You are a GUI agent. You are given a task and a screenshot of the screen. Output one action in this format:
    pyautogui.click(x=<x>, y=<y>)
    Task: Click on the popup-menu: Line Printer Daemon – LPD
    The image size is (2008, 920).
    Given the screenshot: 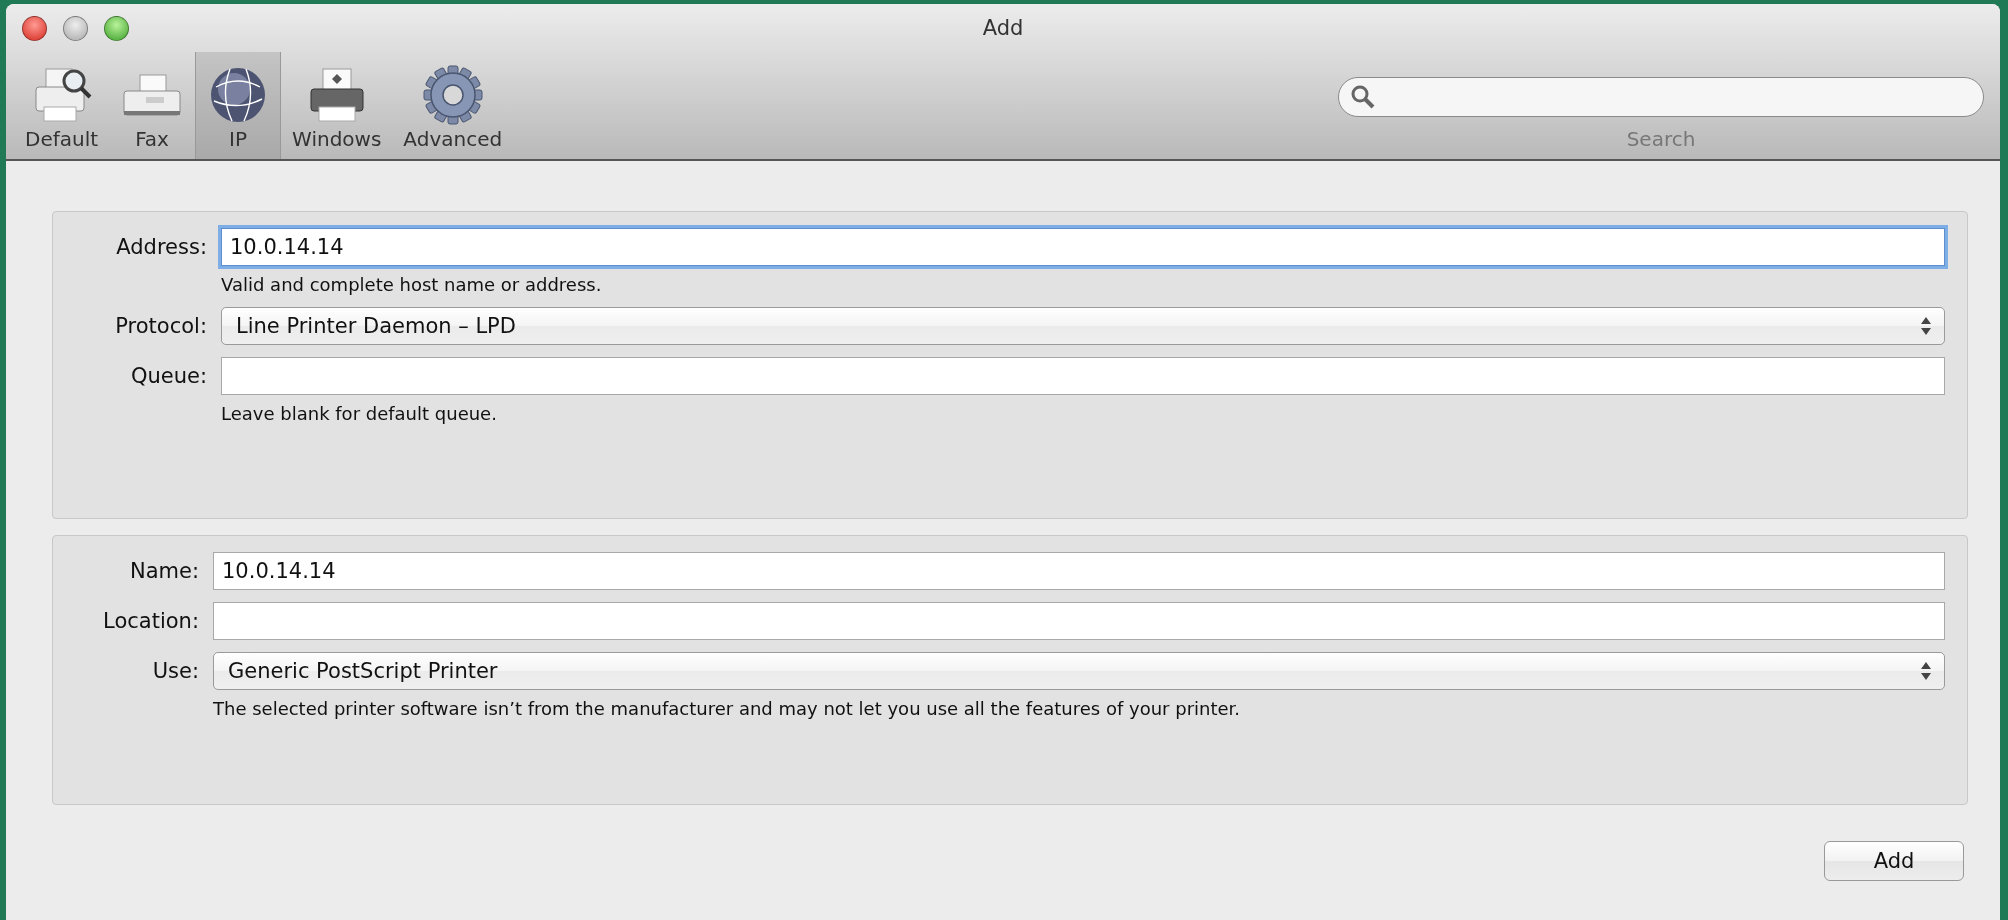 What is the action you would take?
    pyautogui.click(x=1083, y=326)
    